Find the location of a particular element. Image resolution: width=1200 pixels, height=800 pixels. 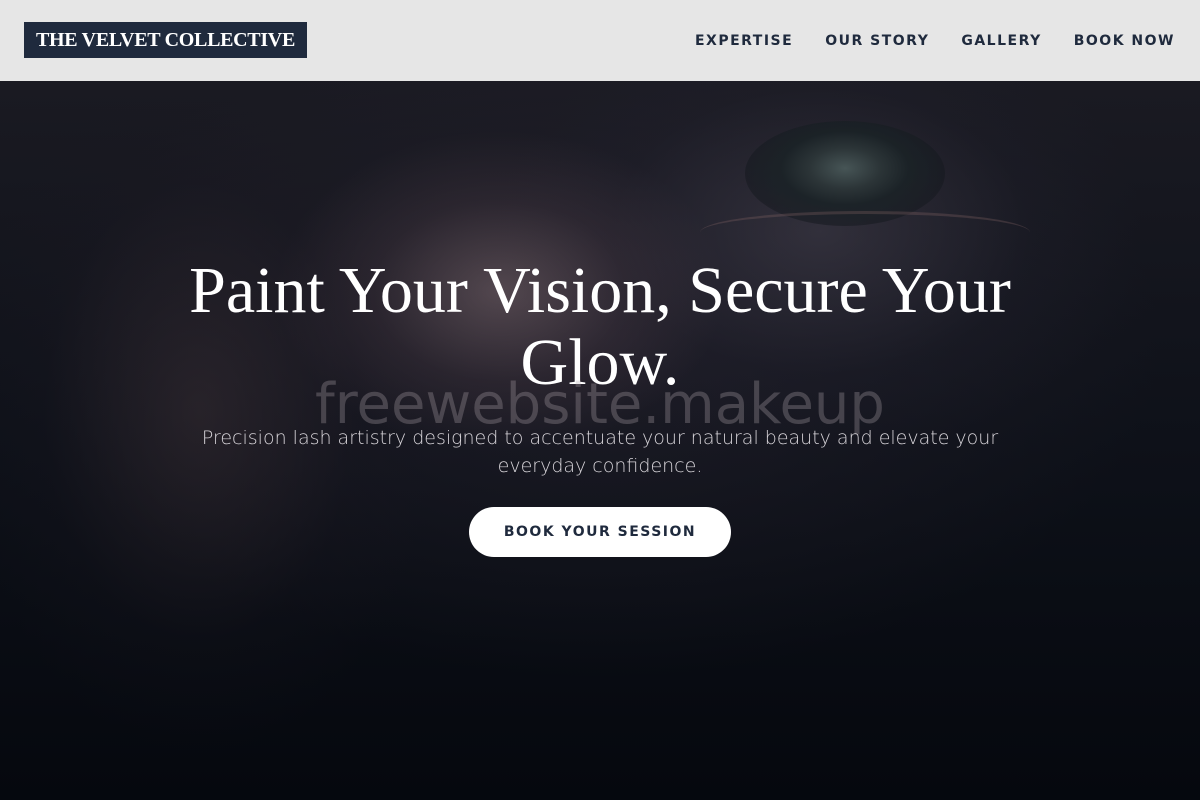

site-logo: THE VELVET COLLECTIVE is located at coordinates (165, 40).